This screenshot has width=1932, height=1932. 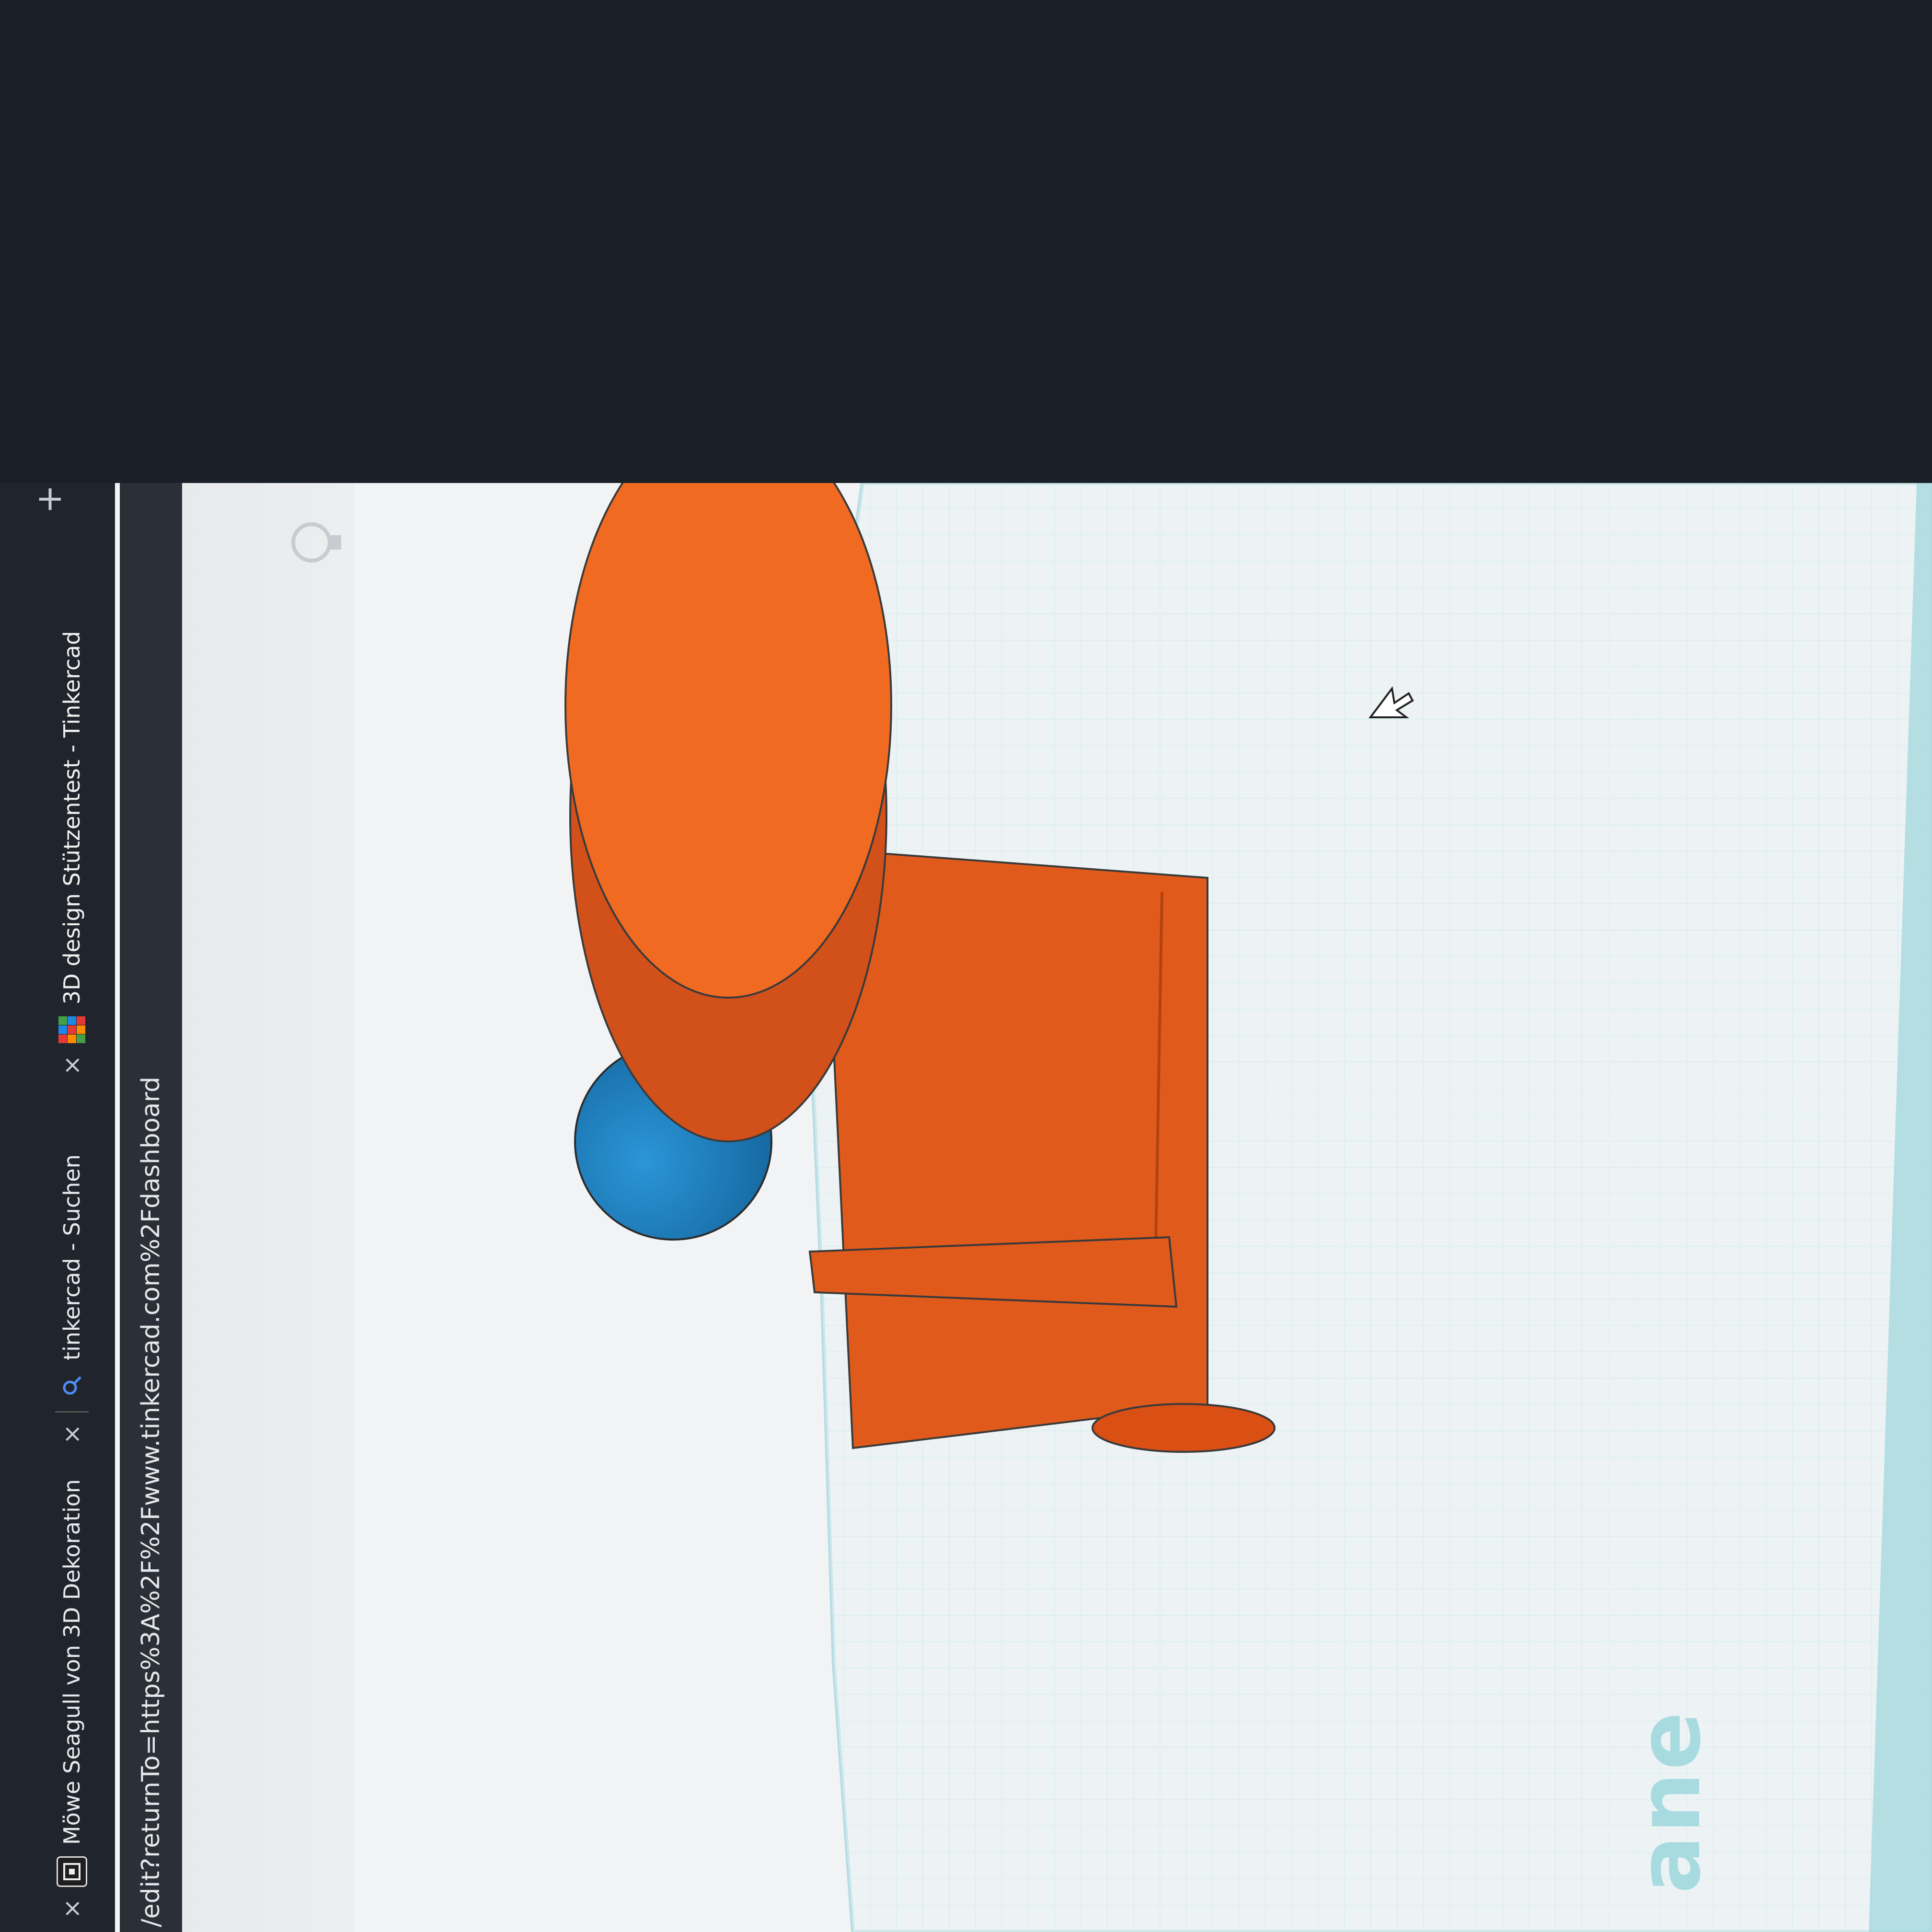 What do you see at coordinates (1670, 1802) in the screenshot?
I see `workplane-label: ane` at bounding box center [1670, 1802].